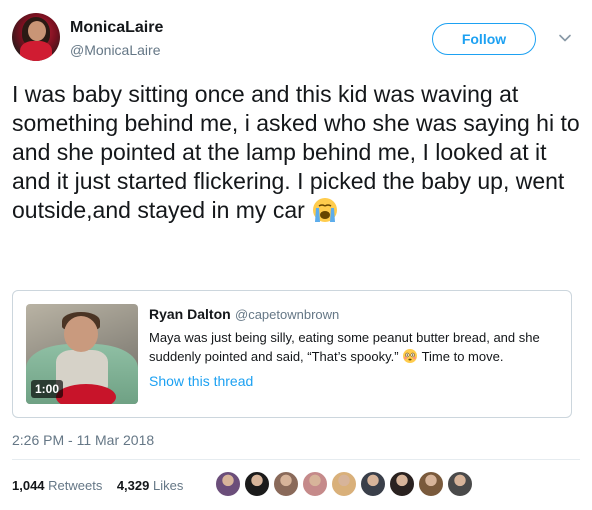  Describe the element at coordinates (484, 39) in the screenshot. I see `follow-button: Follow` at that location.